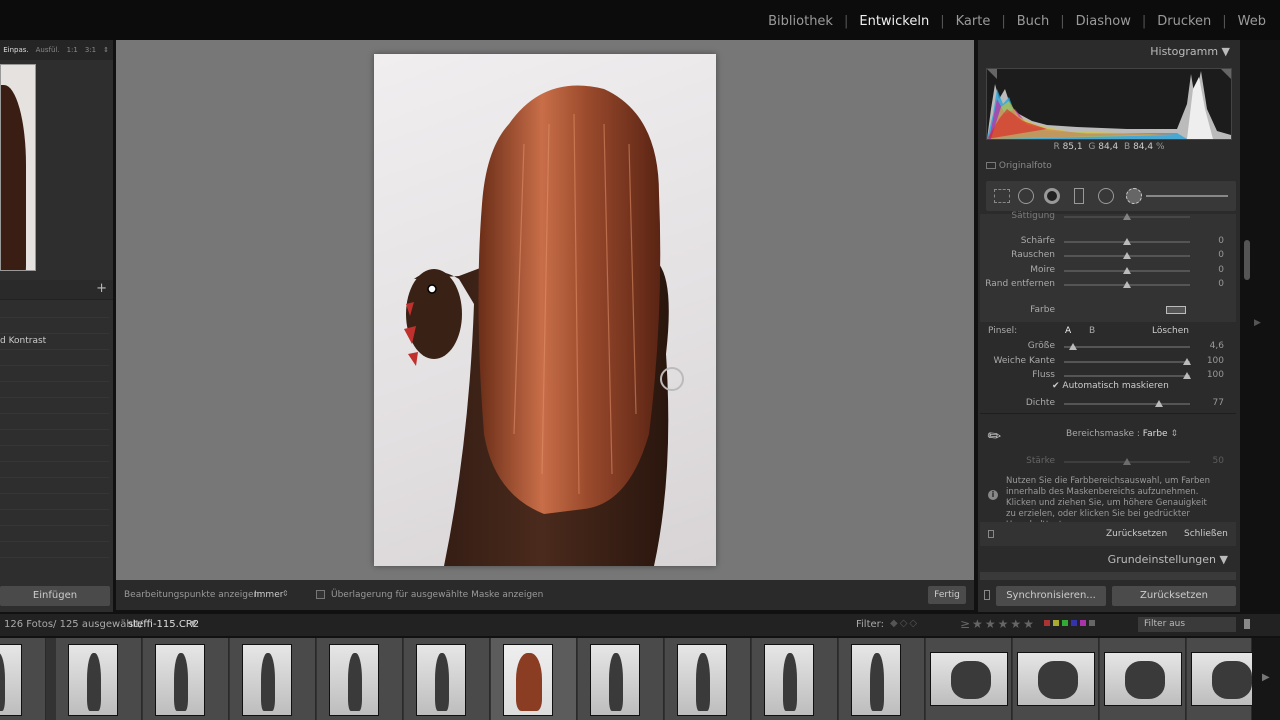 The height and width of the screenshot is (720, 1280). Describe the element at coordinates (1134, 196) in the screenshot. I see `adjustment-brush-icon` at that location.